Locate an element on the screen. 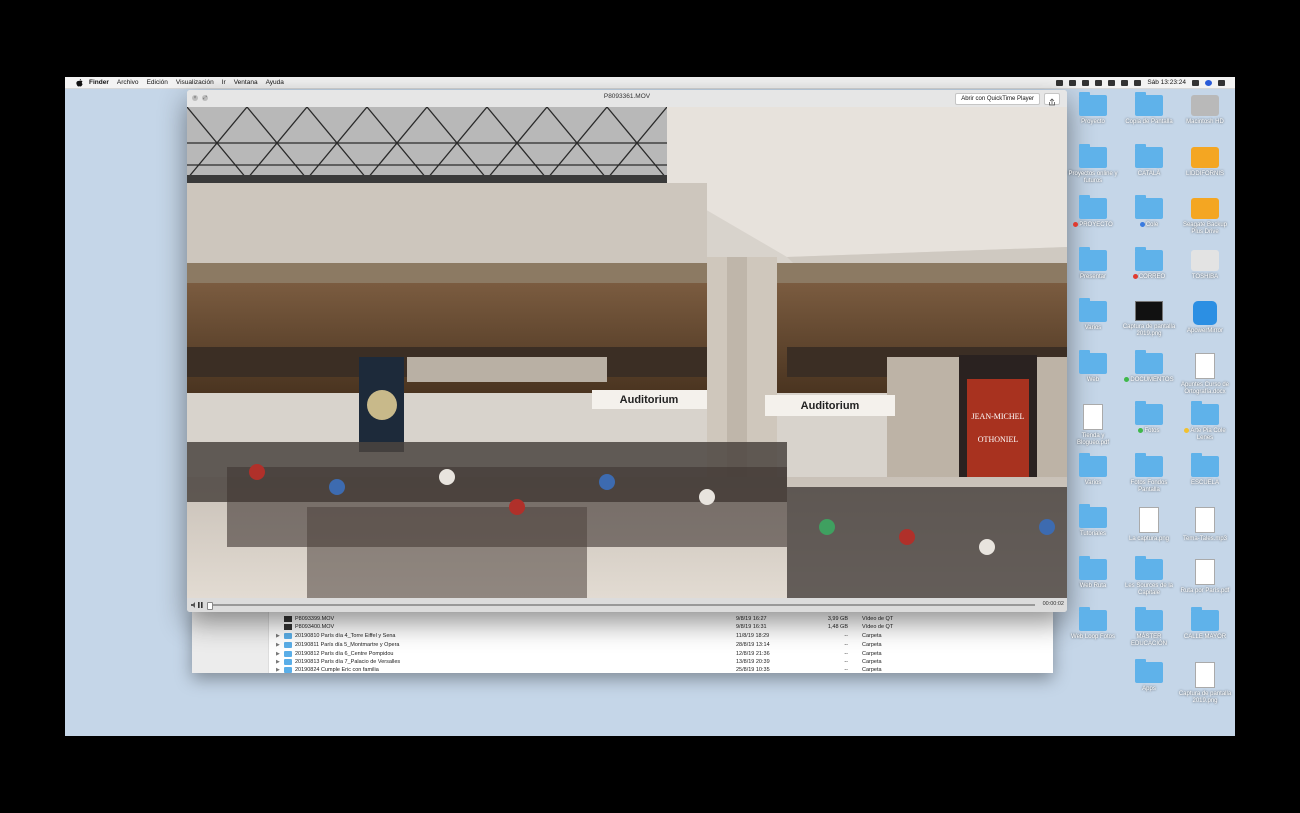 The image size is (1300, 813). users-icon is located at coordinates (1073, 82).